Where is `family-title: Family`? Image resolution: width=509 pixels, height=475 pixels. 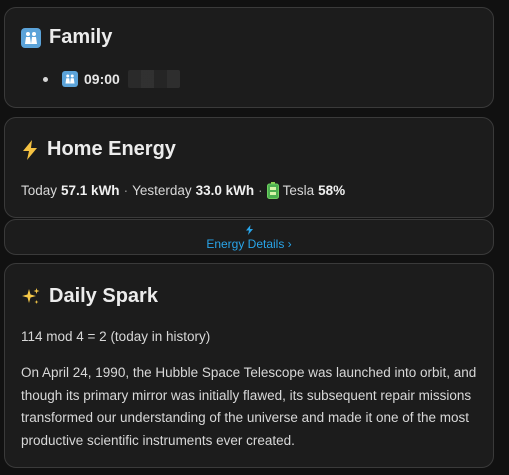 family-title: Family is located at coordinates (66, 37).